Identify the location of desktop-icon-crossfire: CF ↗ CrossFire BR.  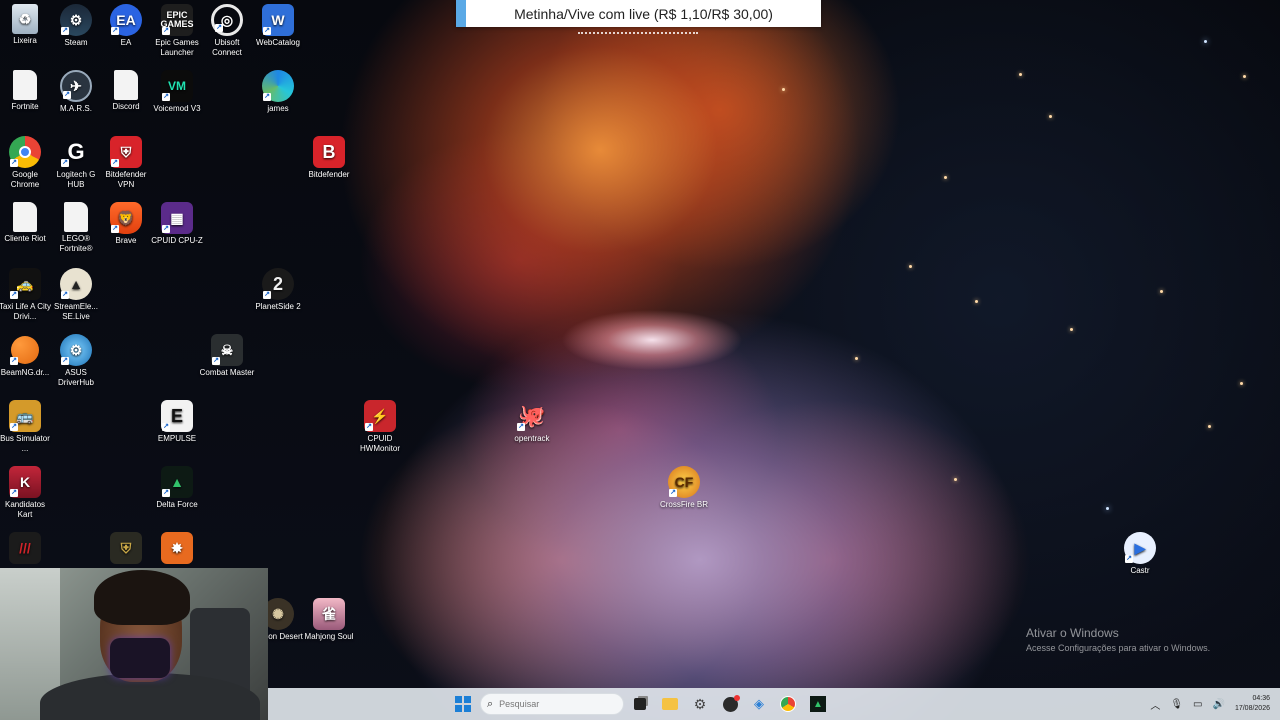
(684, 488).